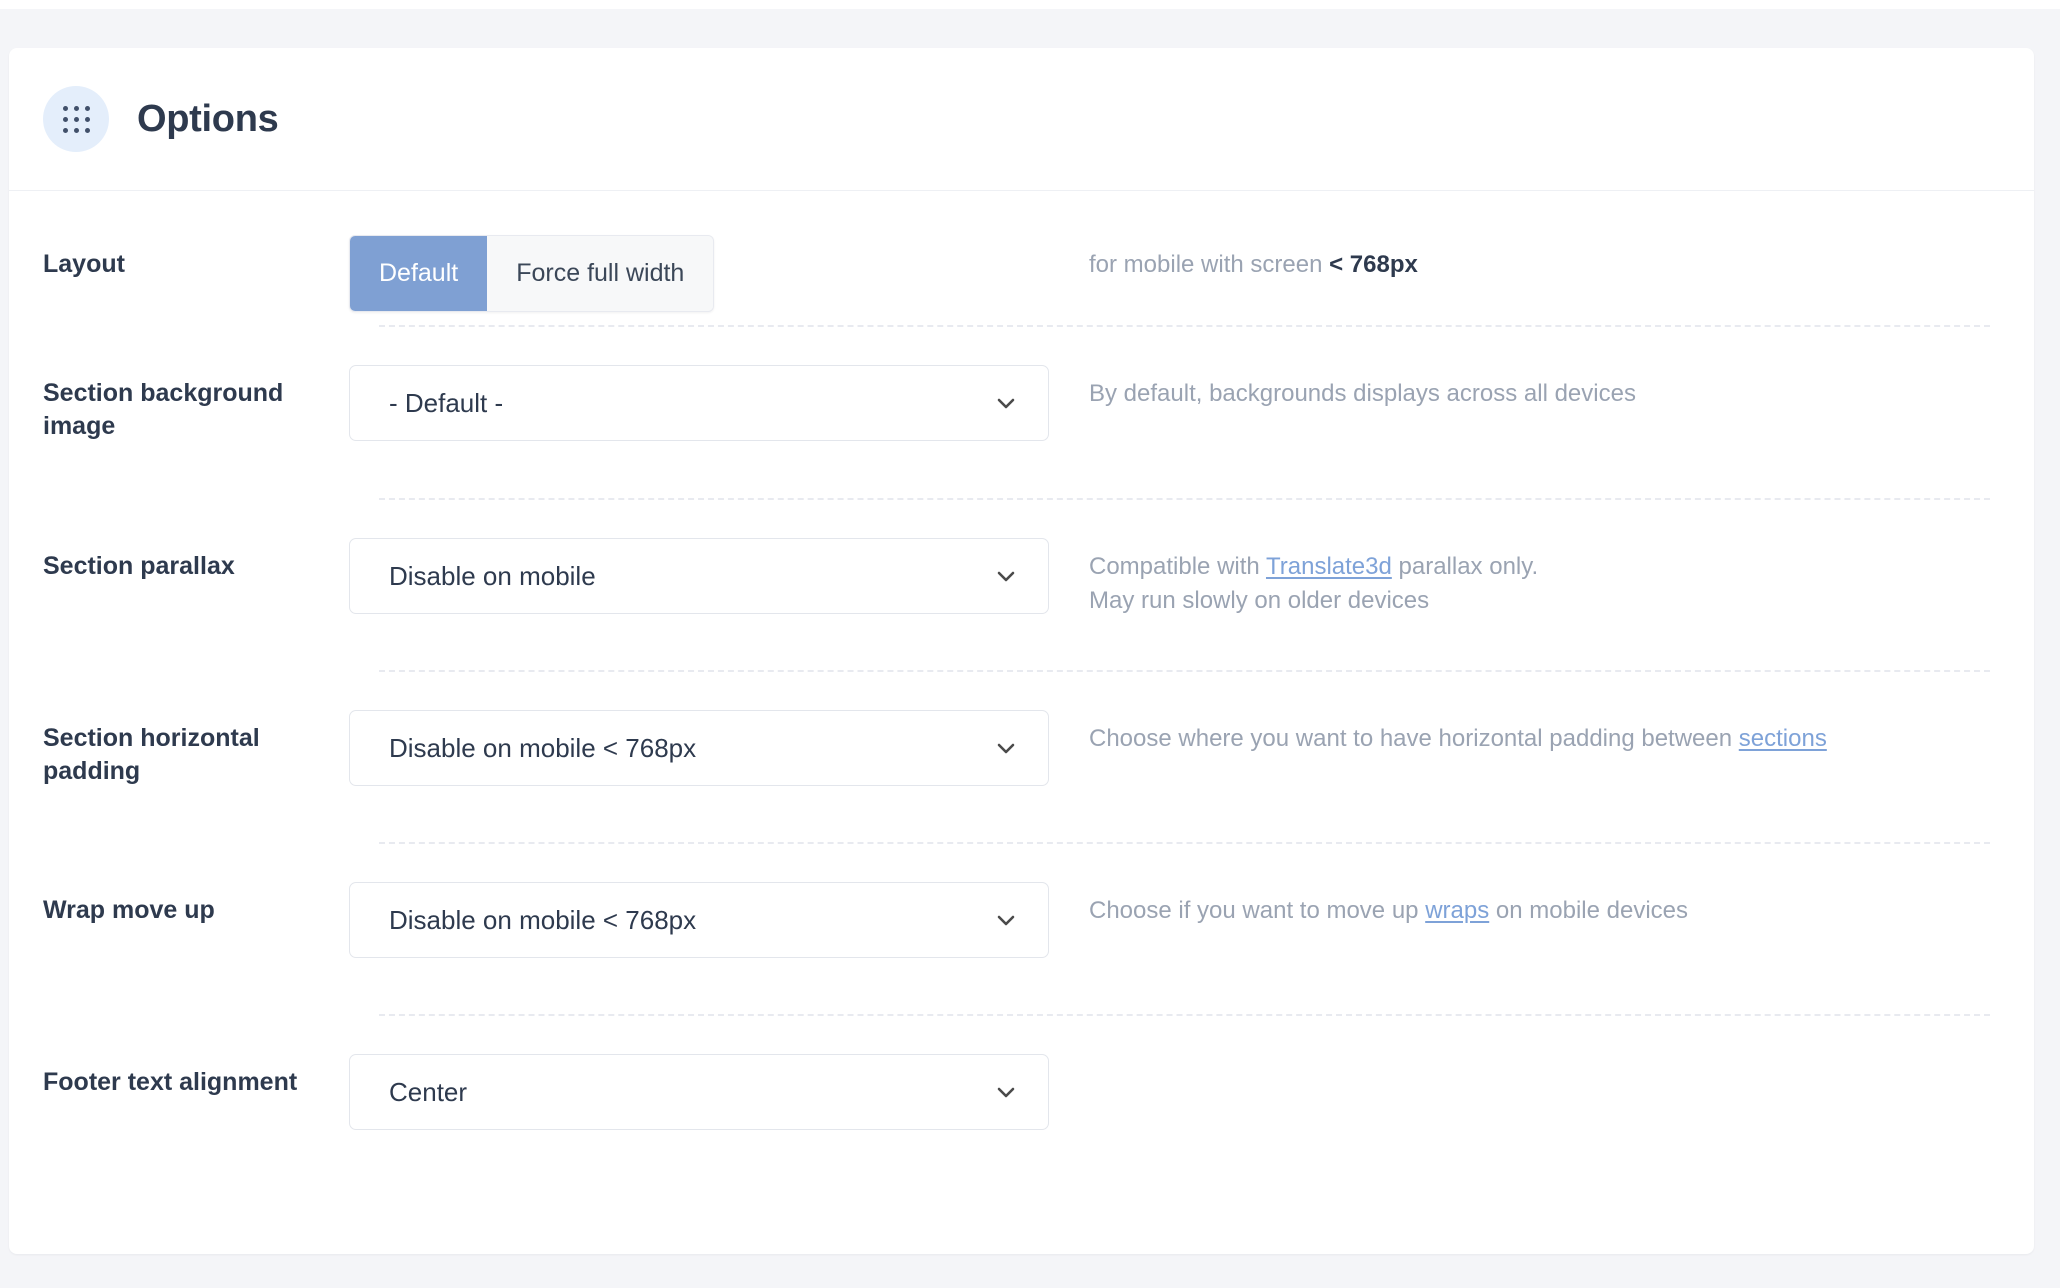 The width and height of the screenshot is (2060, 1288). I want to click on row-footer-text-alignment: Footer text alignment Center, so click(1021, 1101).